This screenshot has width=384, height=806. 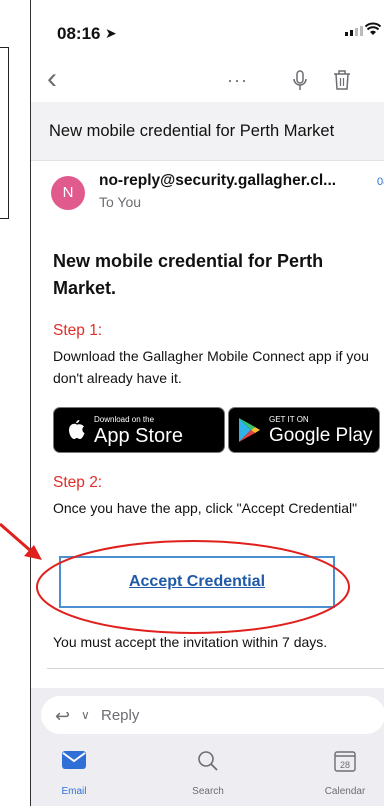 I want to click on annotation-overlay, so click(x=175, y=578).